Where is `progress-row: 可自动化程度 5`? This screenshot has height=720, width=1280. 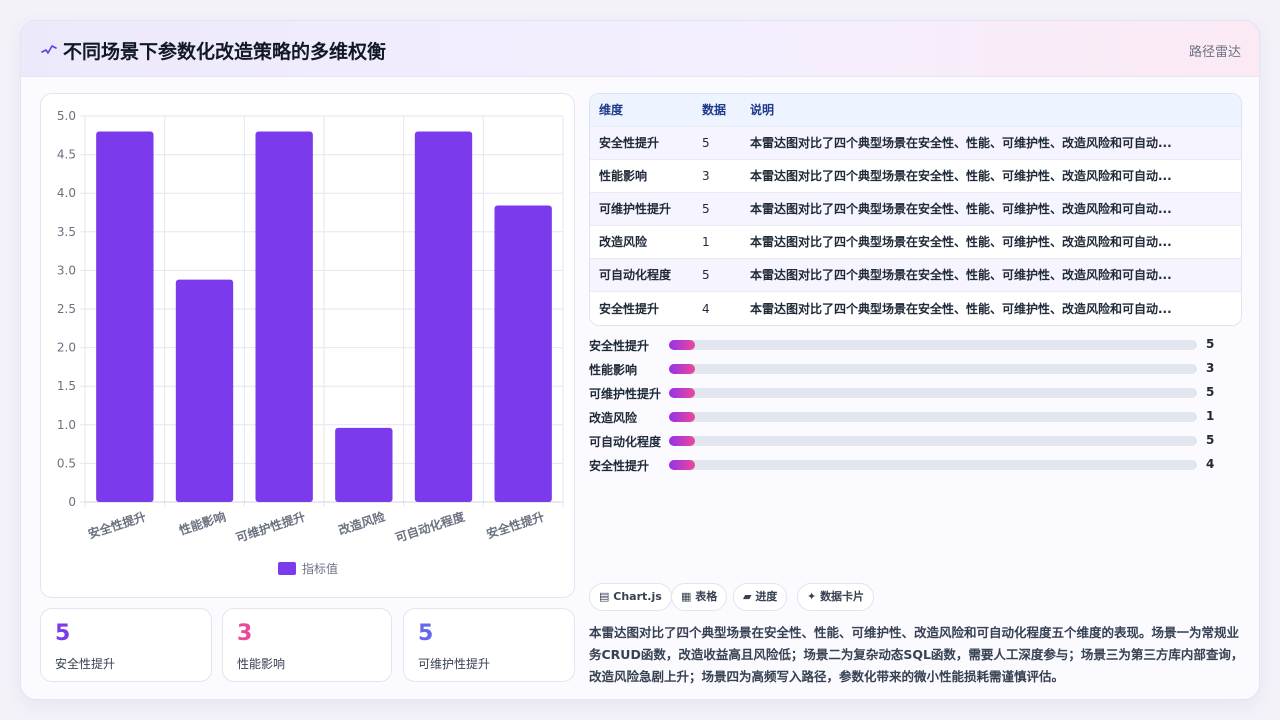 progress-row: 可自动化程度 5 is located at coordinates (909, 441).